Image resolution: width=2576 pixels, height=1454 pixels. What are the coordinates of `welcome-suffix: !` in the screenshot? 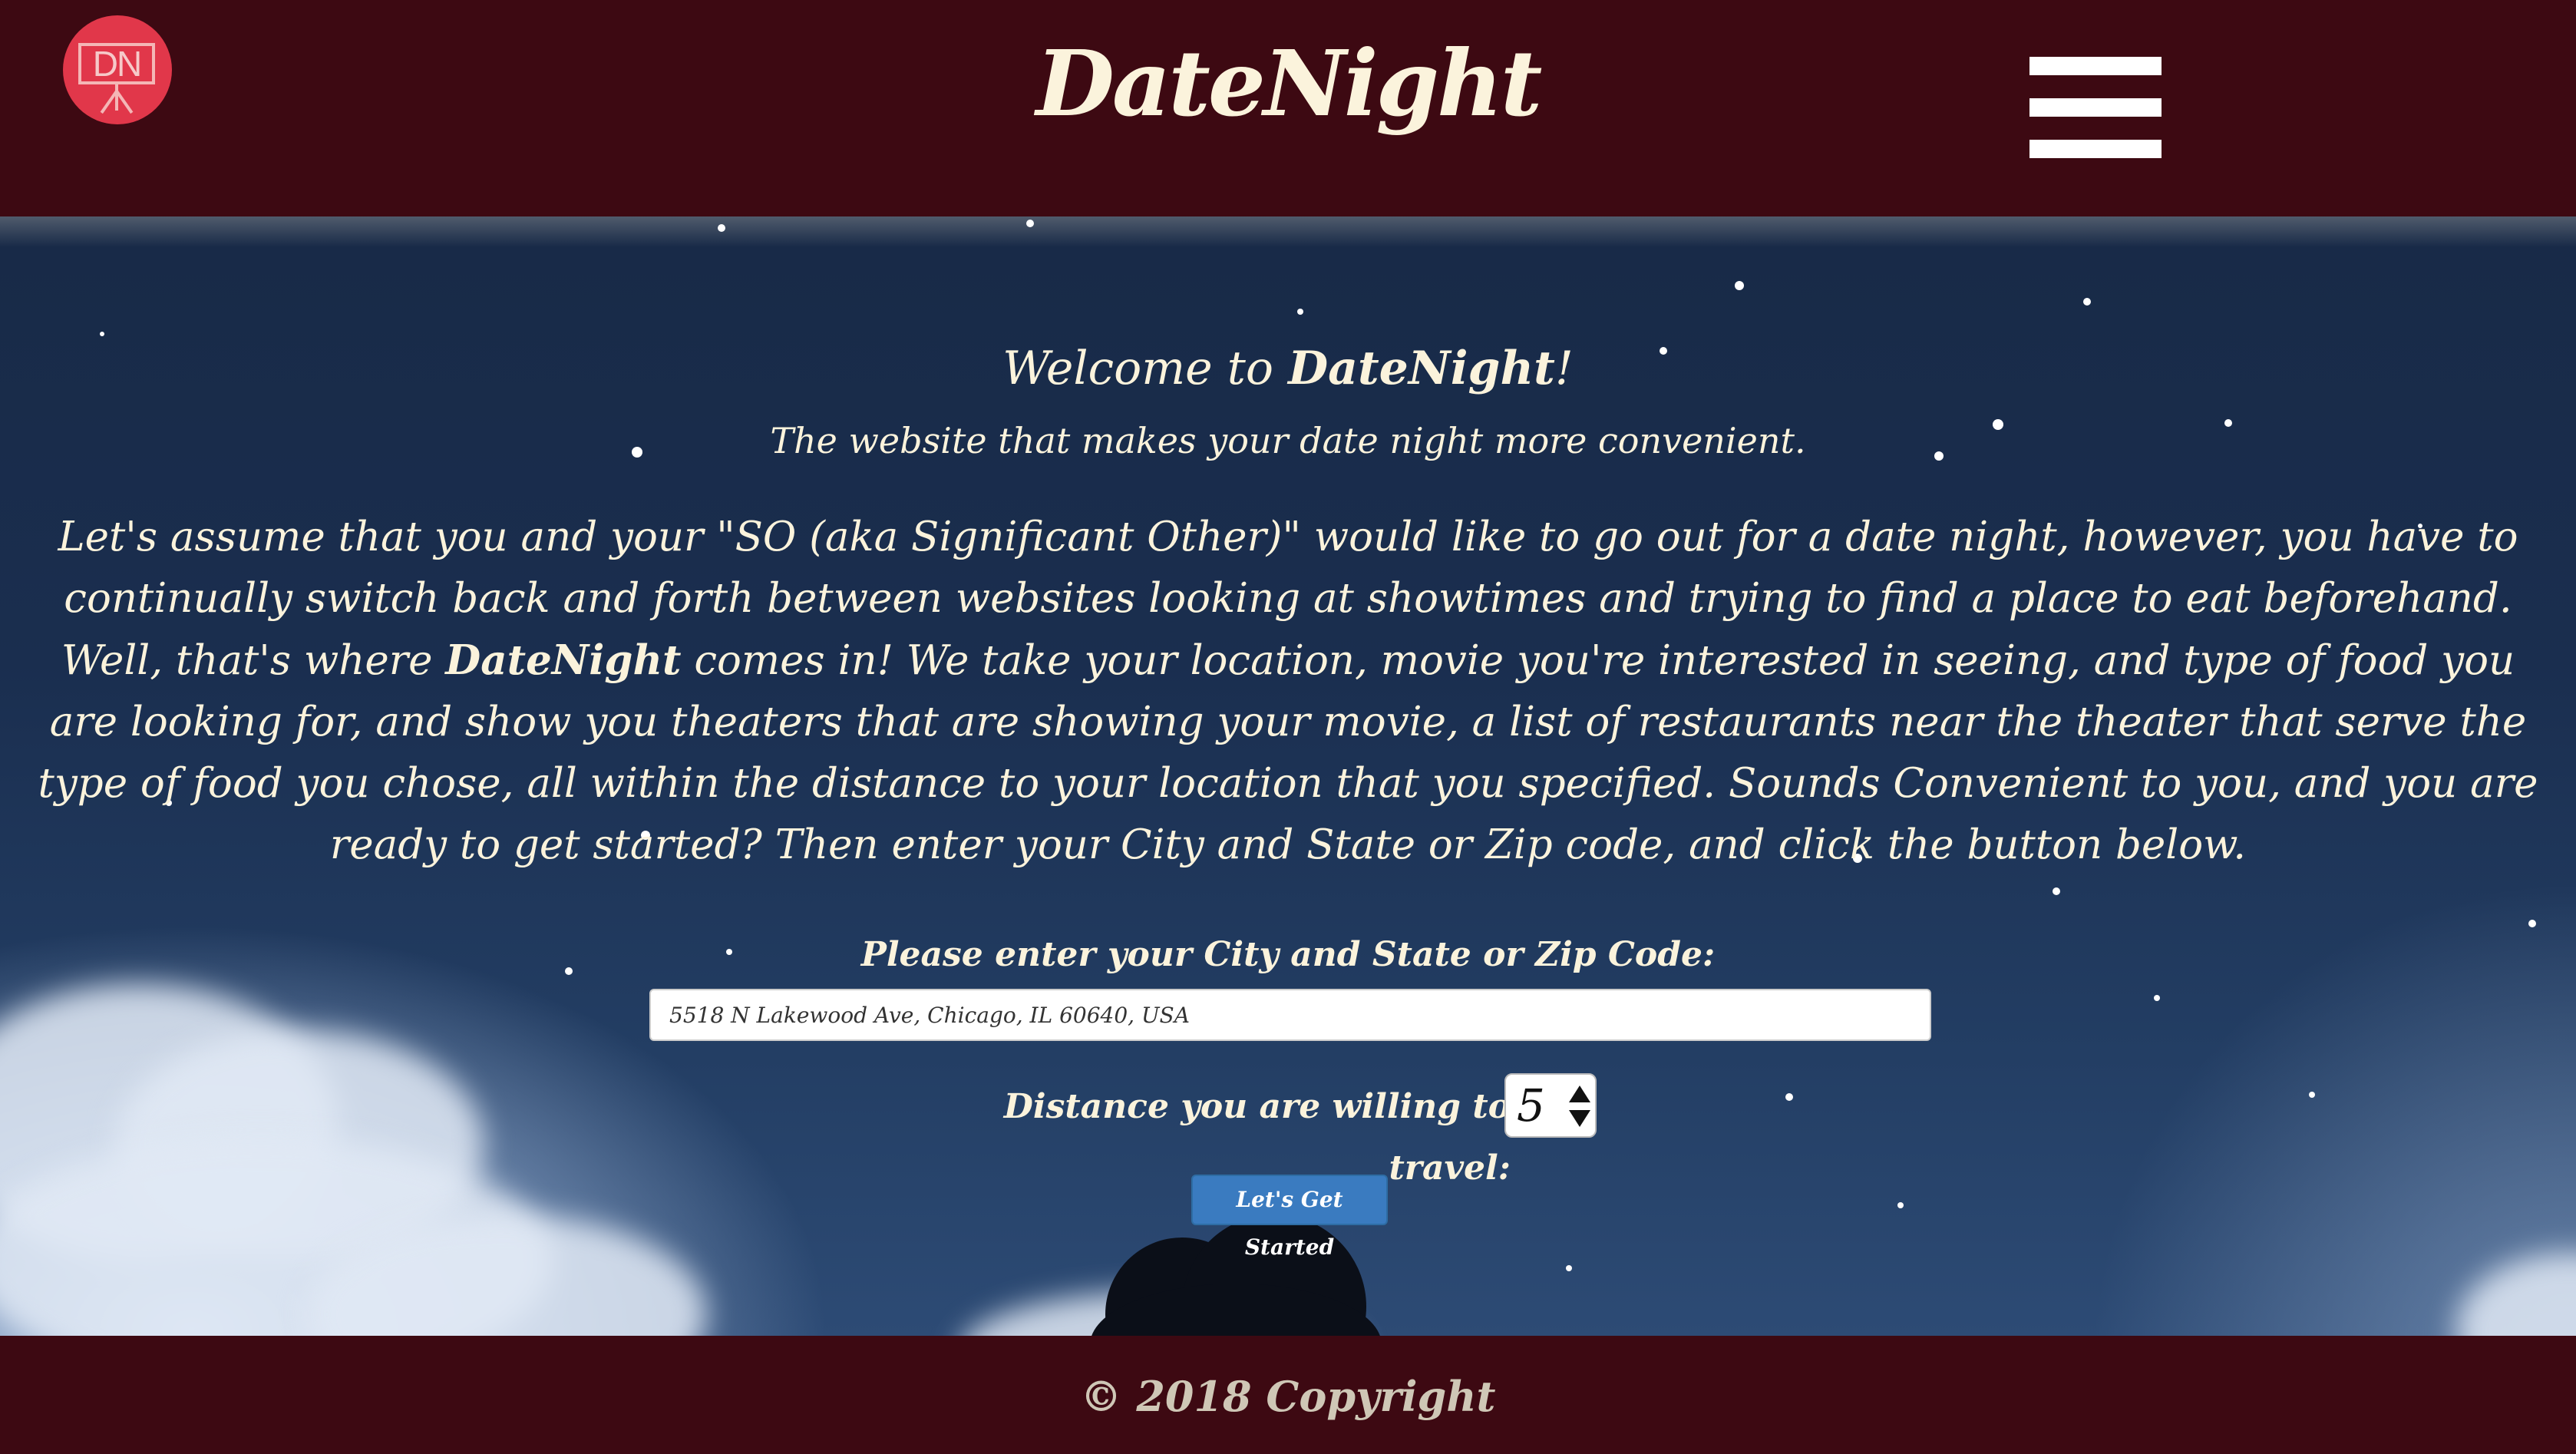 It's located at (1564, 368).